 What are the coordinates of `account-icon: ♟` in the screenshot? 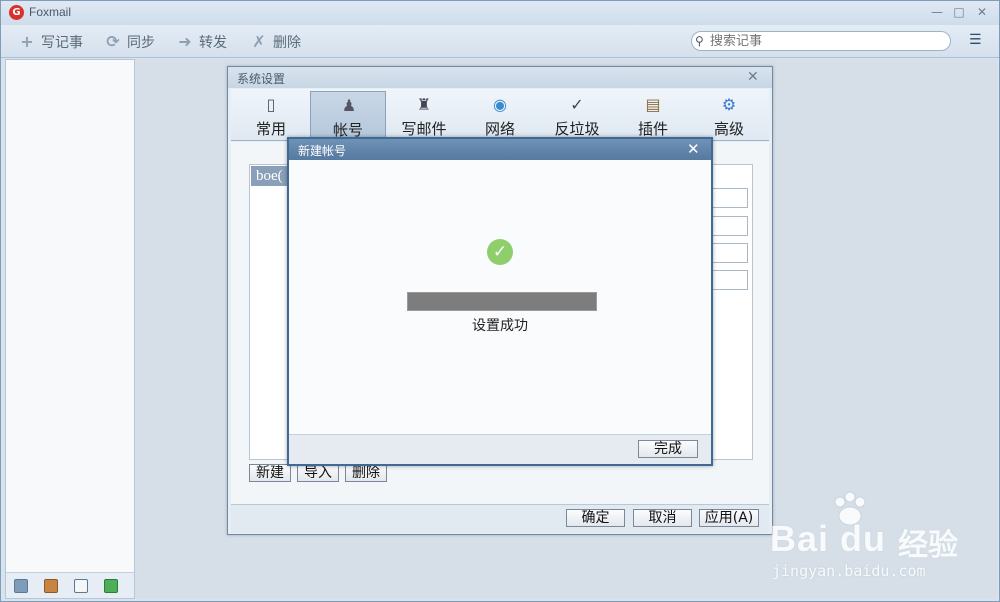 It's located at (349, 105).